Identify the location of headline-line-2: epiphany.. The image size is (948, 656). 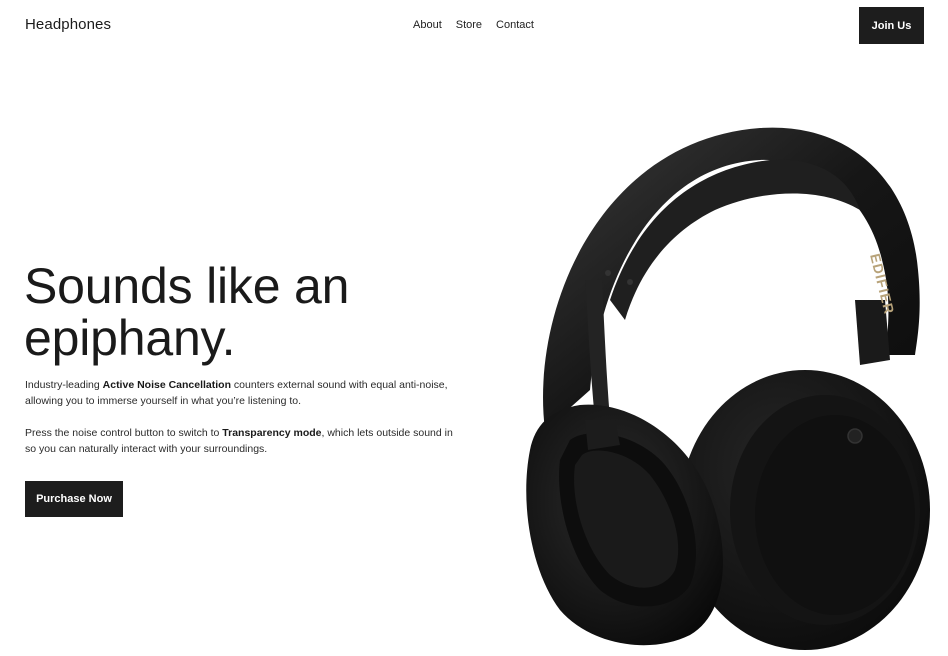
(130, 338).